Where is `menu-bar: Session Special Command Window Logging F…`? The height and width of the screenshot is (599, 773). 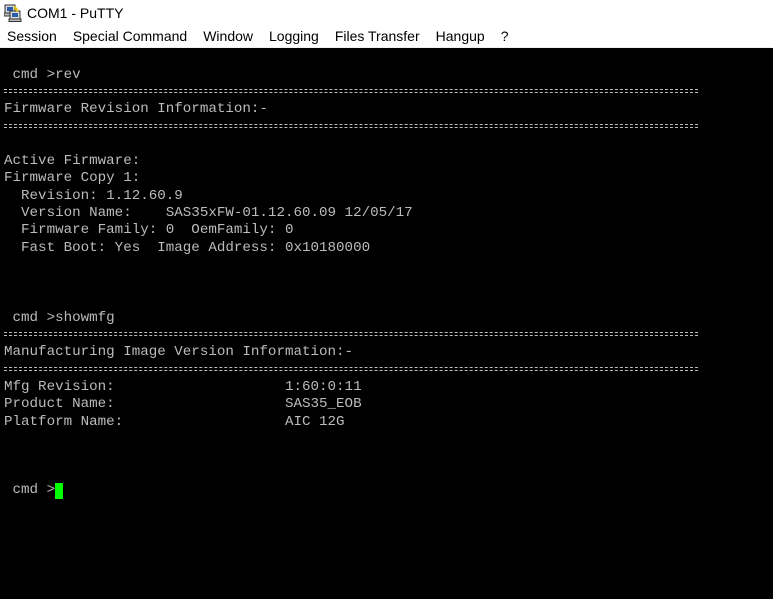
menu-bar: Session Special Command Window Logging F… is located at coordinates (386, 36).